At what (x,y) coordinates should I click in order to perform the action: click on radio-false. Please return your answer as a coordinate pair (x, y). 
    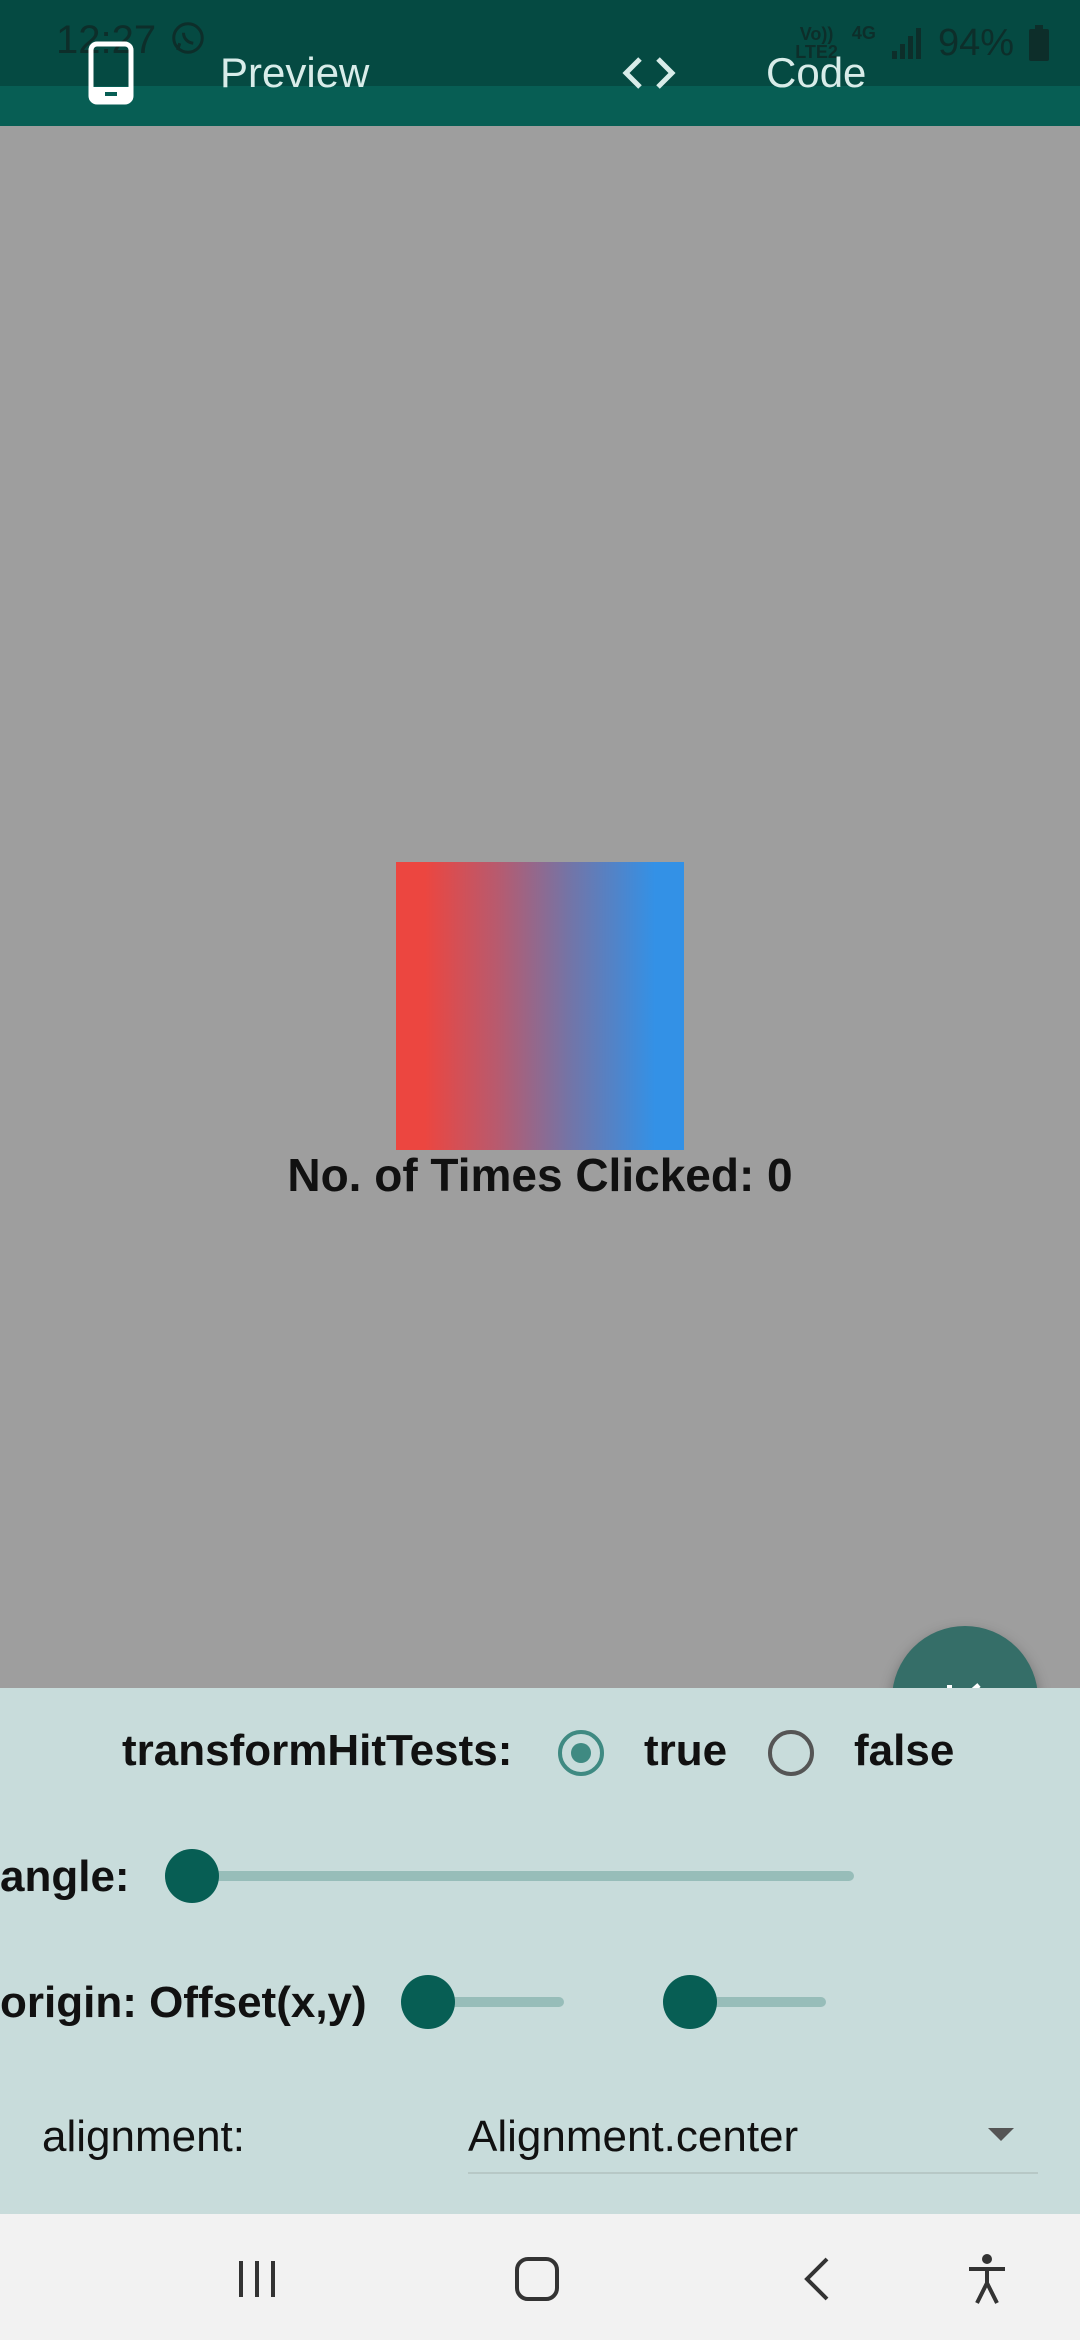
    Looking at the image, I should click on (791, 1753).